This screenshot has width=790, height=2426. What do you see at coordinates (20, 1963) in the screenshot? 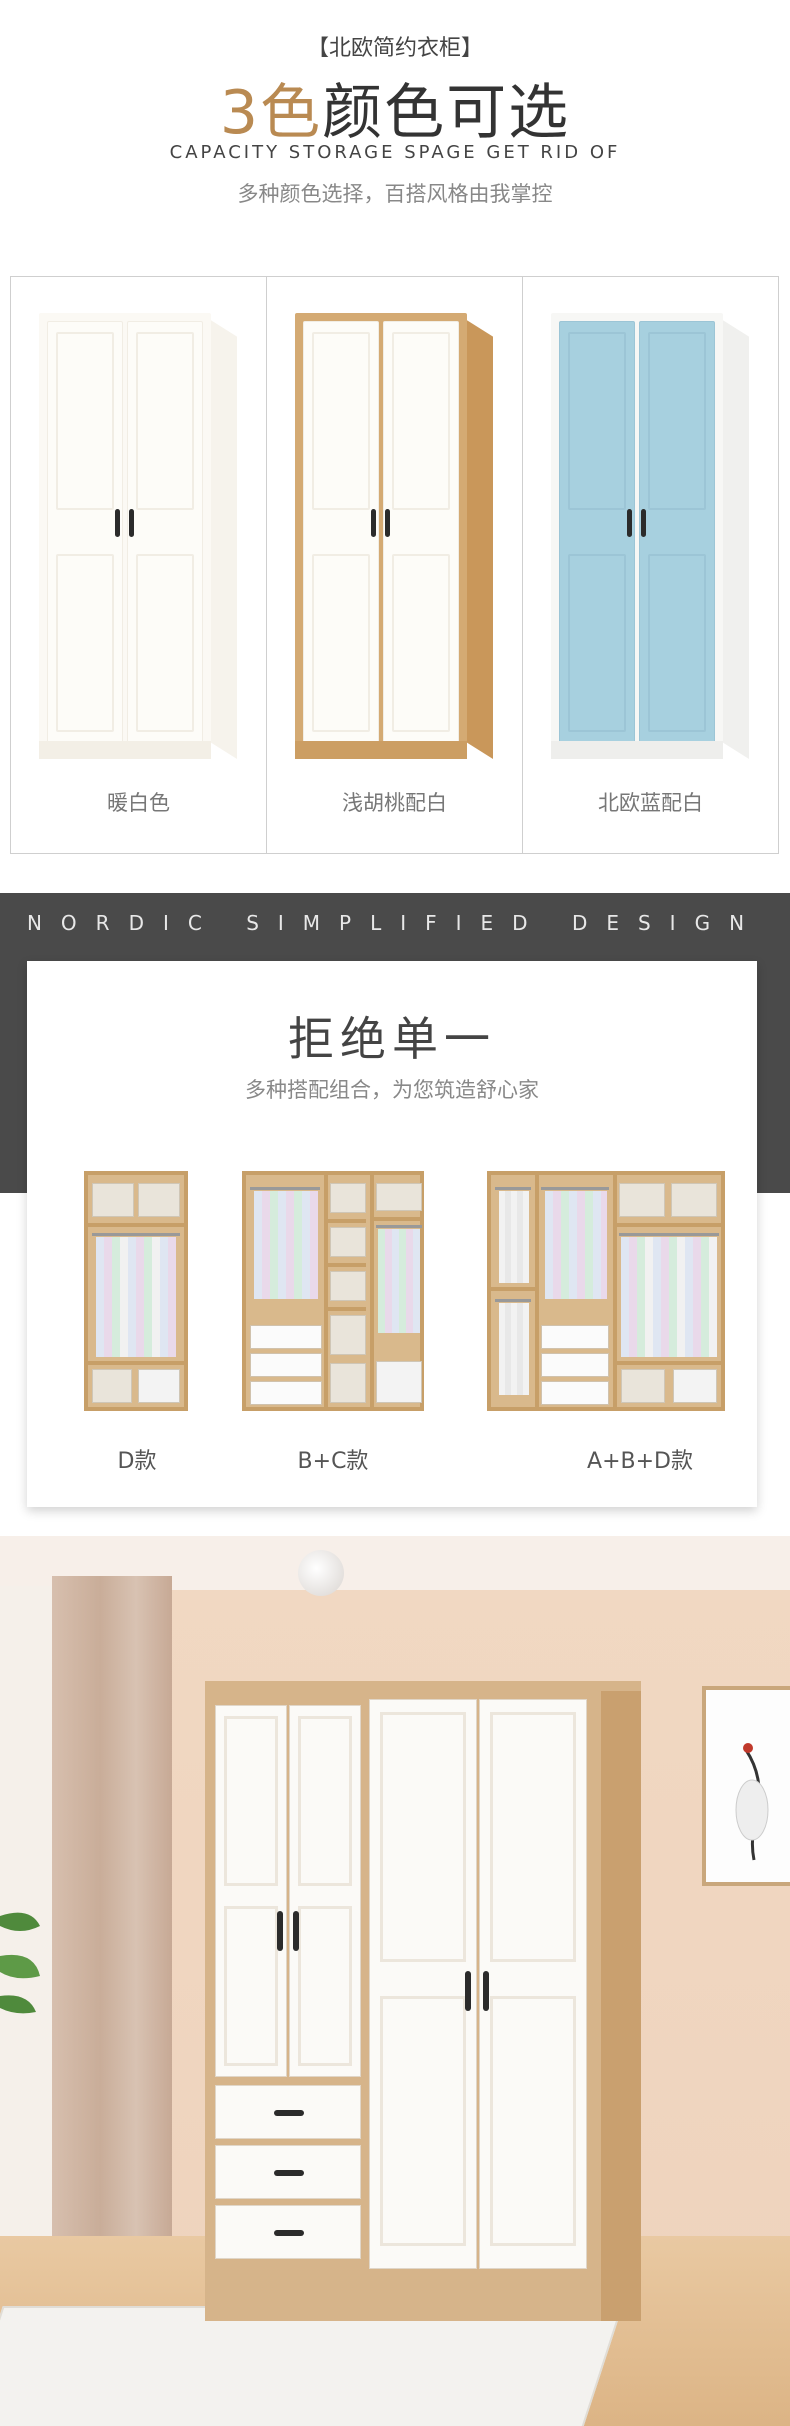
I see `plant-icon` at bounding box center [20, 1963].